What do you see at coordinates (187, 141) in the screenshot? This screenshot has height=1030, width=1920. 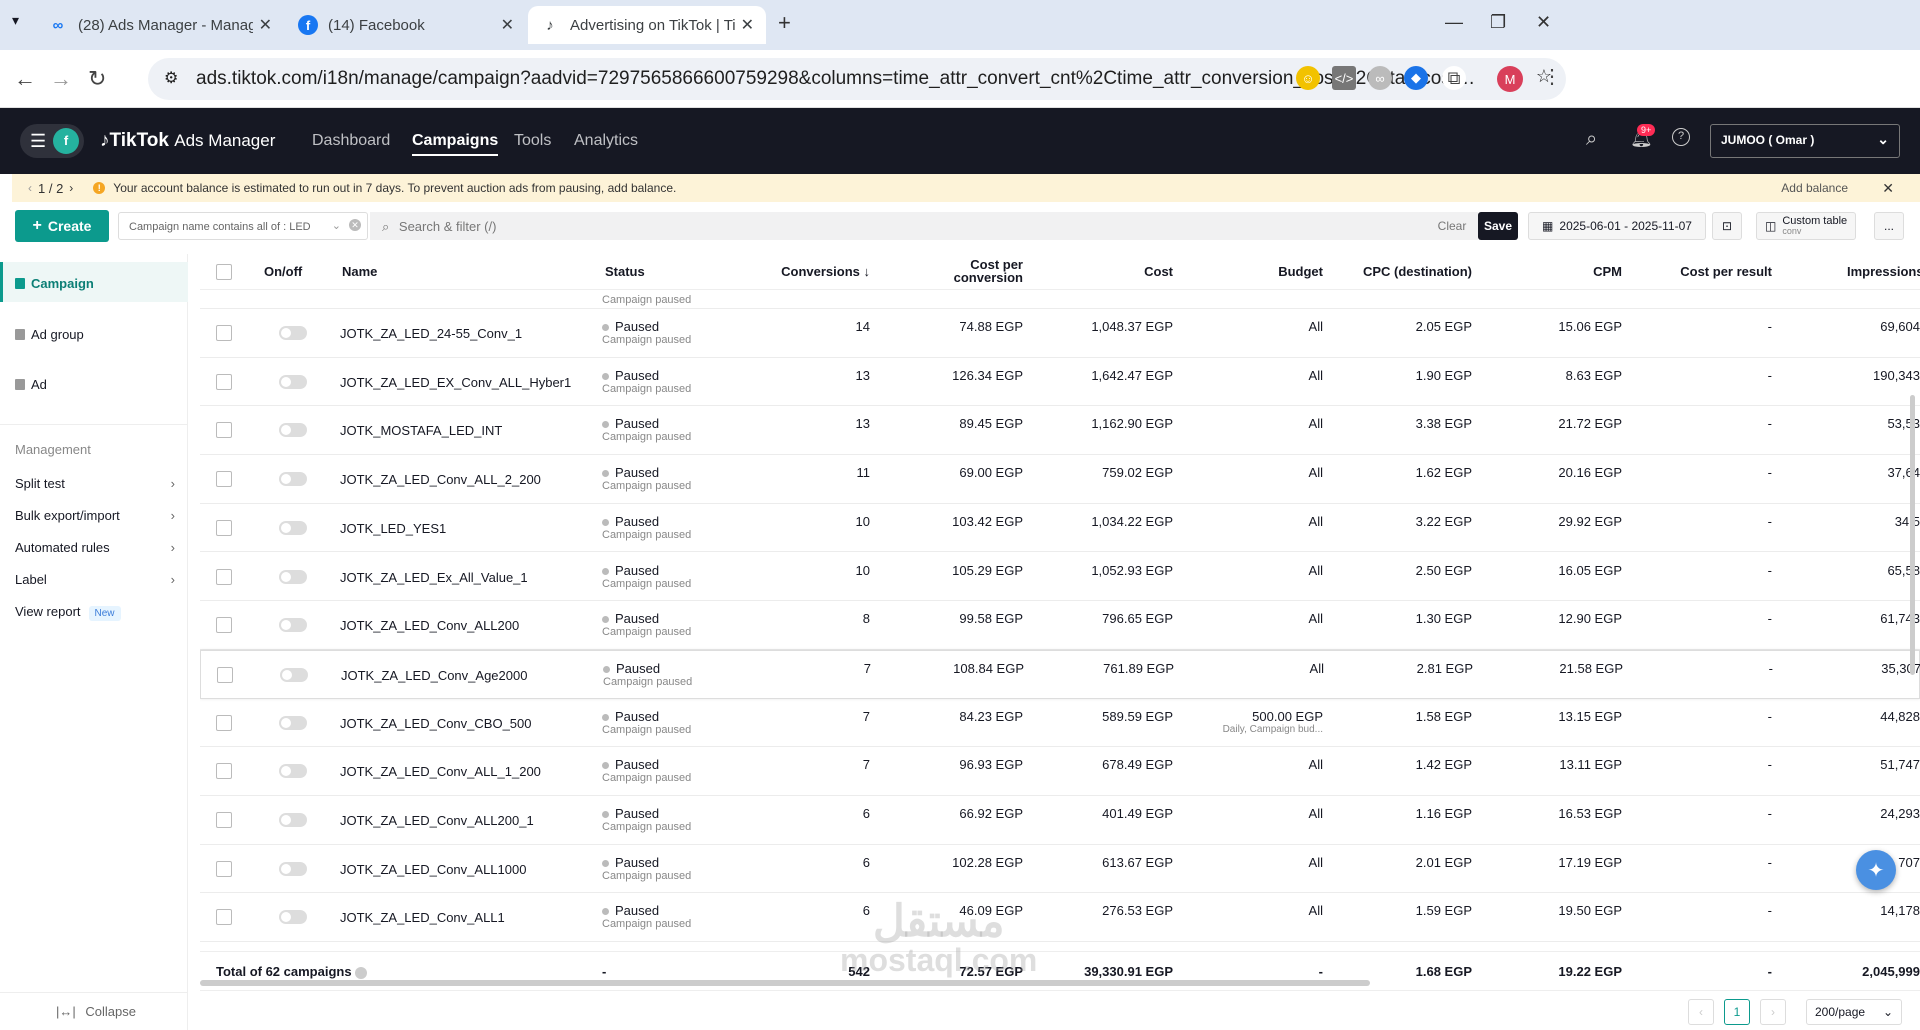 I see `tiktok-logo: ♪TikTok Ads Manager` at bounding box center [187, 141].